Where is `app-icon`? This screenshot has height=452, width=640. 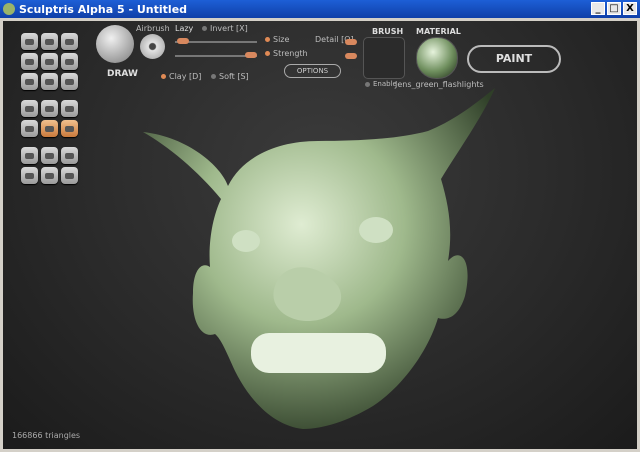
app-icon is located at coordinates (9, 9).